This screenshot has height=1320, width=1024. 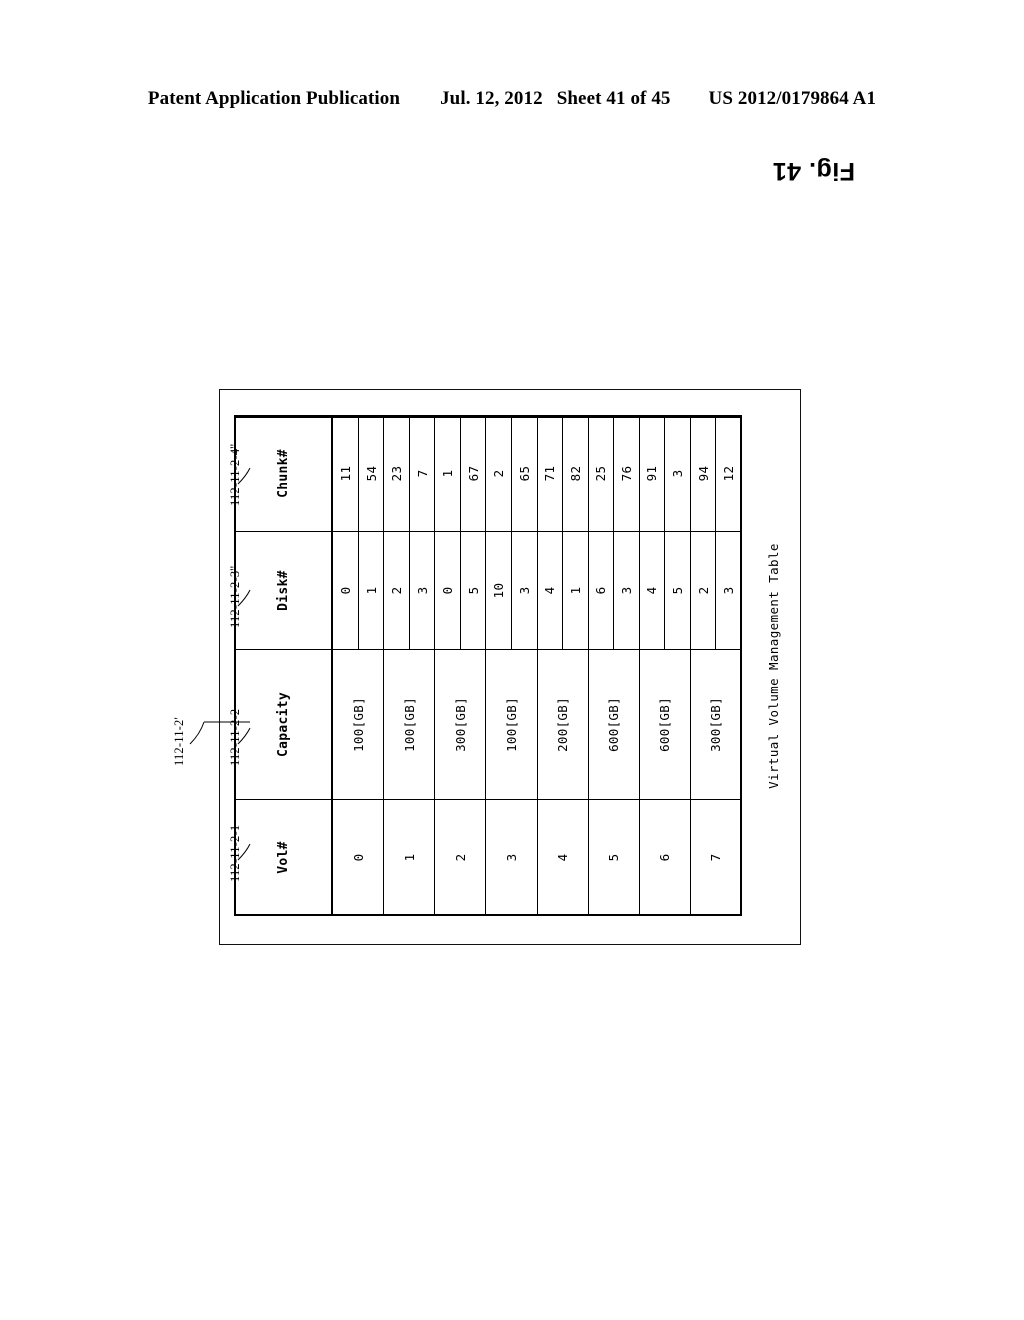 What do you see at coordinates (601, 590) in the screenshot?
I see `cell-disk: 6` at bounding box center [601, 590].